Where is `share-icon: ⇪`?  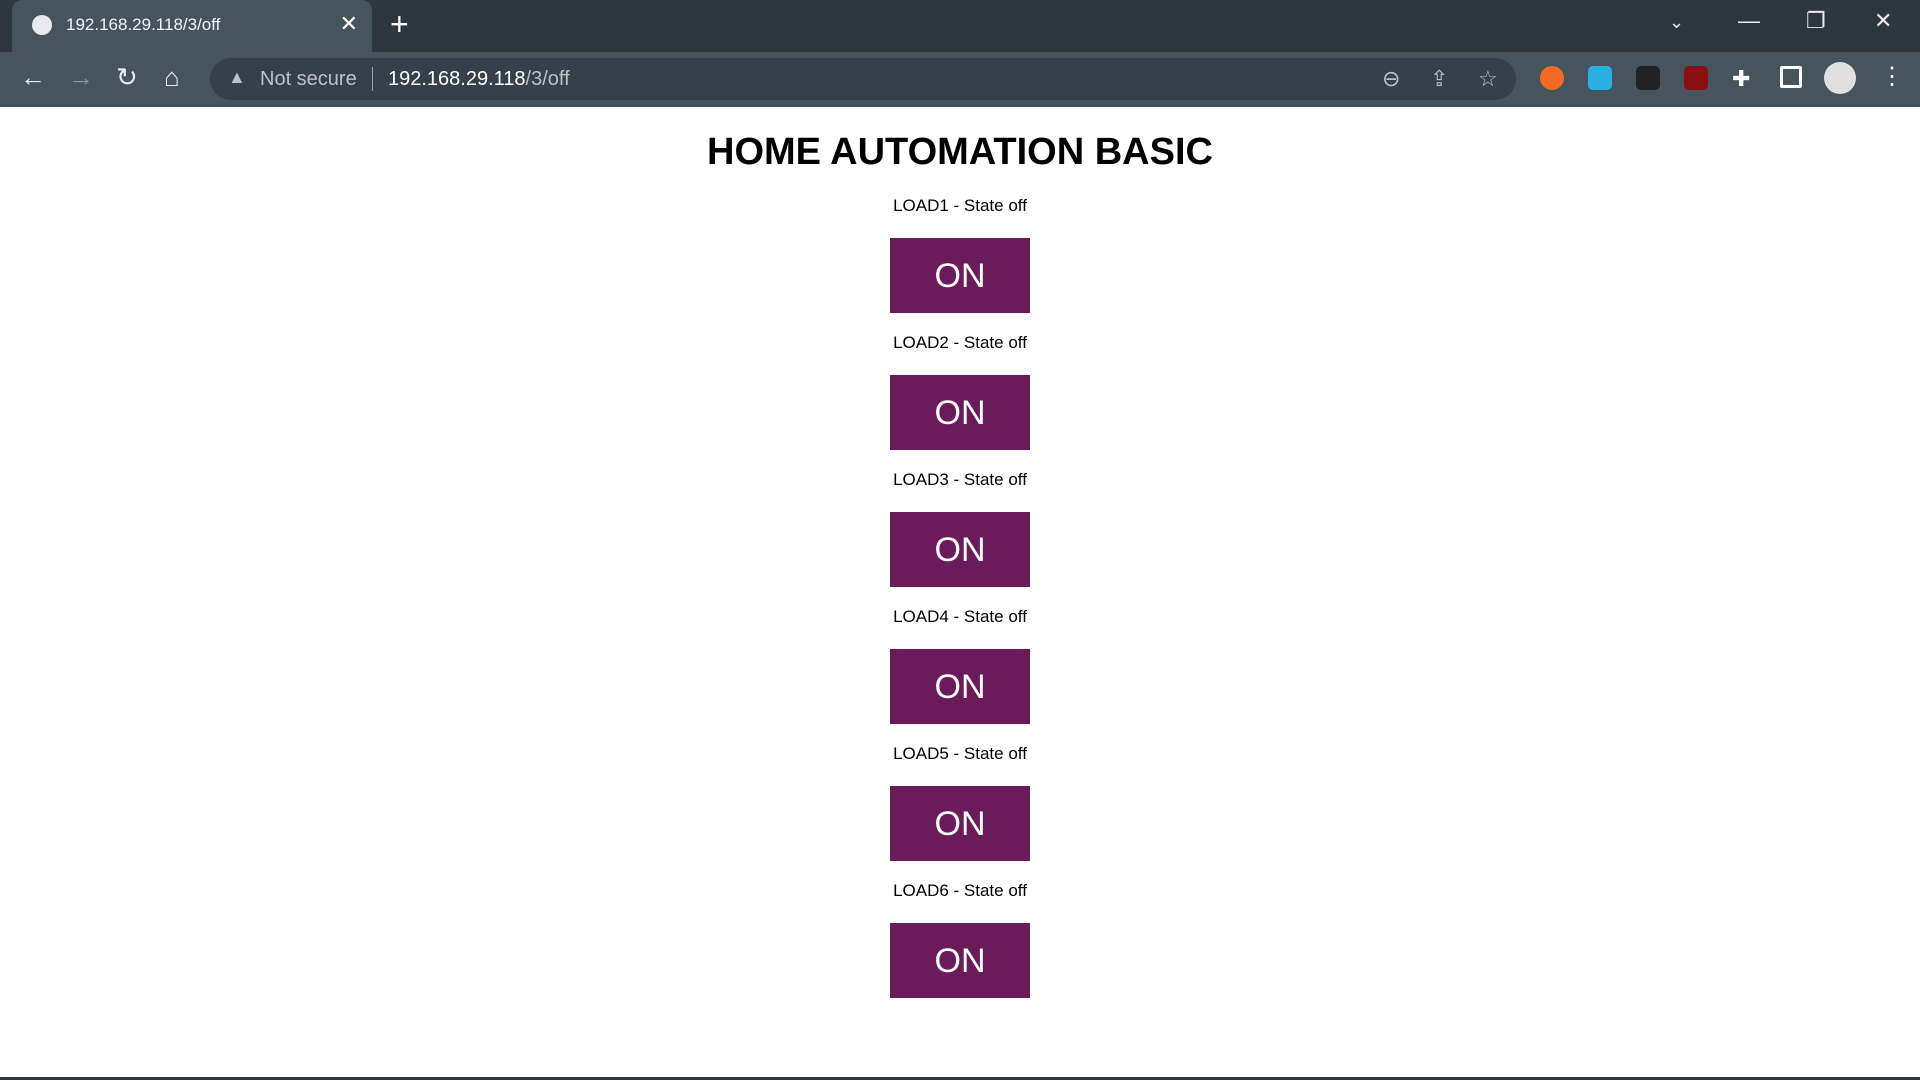 share-icon: ⇪ is located at coordinates (1439, 79).